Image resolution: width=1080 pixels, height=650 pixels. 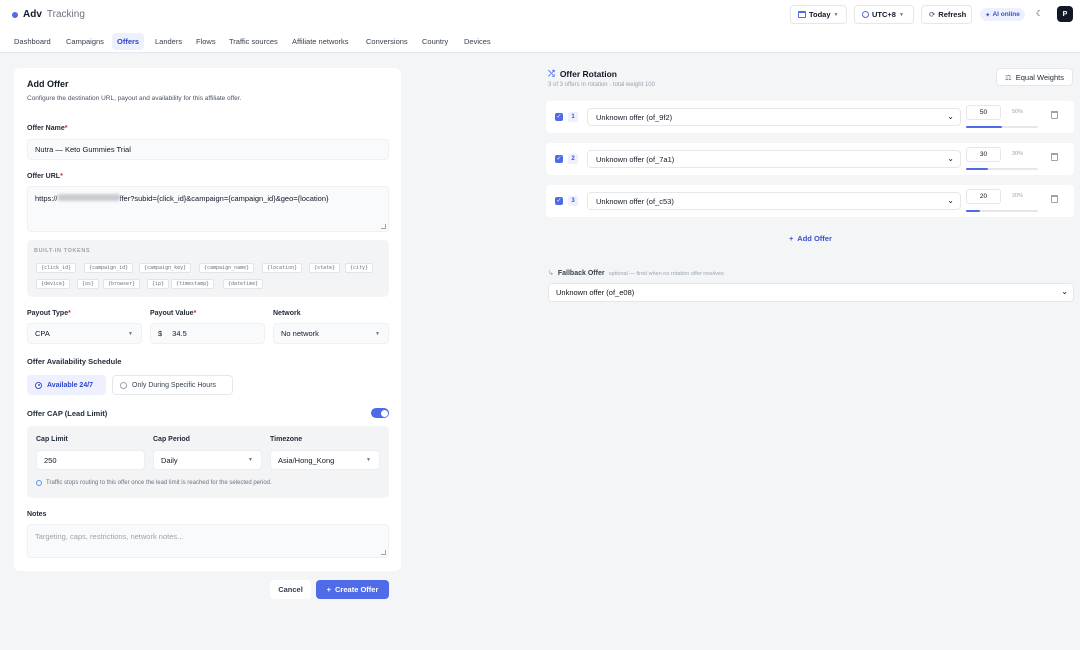 I want to click on tab-devices: Devices, so click(x=477, y=41).